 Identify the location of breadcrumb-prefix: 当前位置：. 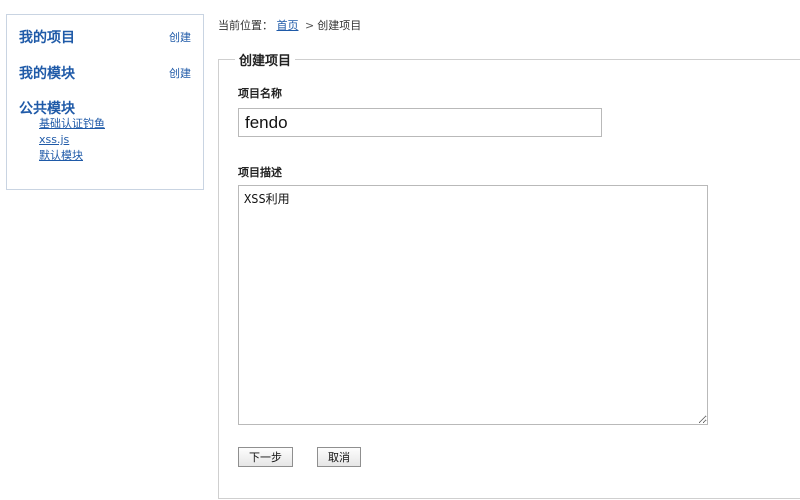
(245, 25).